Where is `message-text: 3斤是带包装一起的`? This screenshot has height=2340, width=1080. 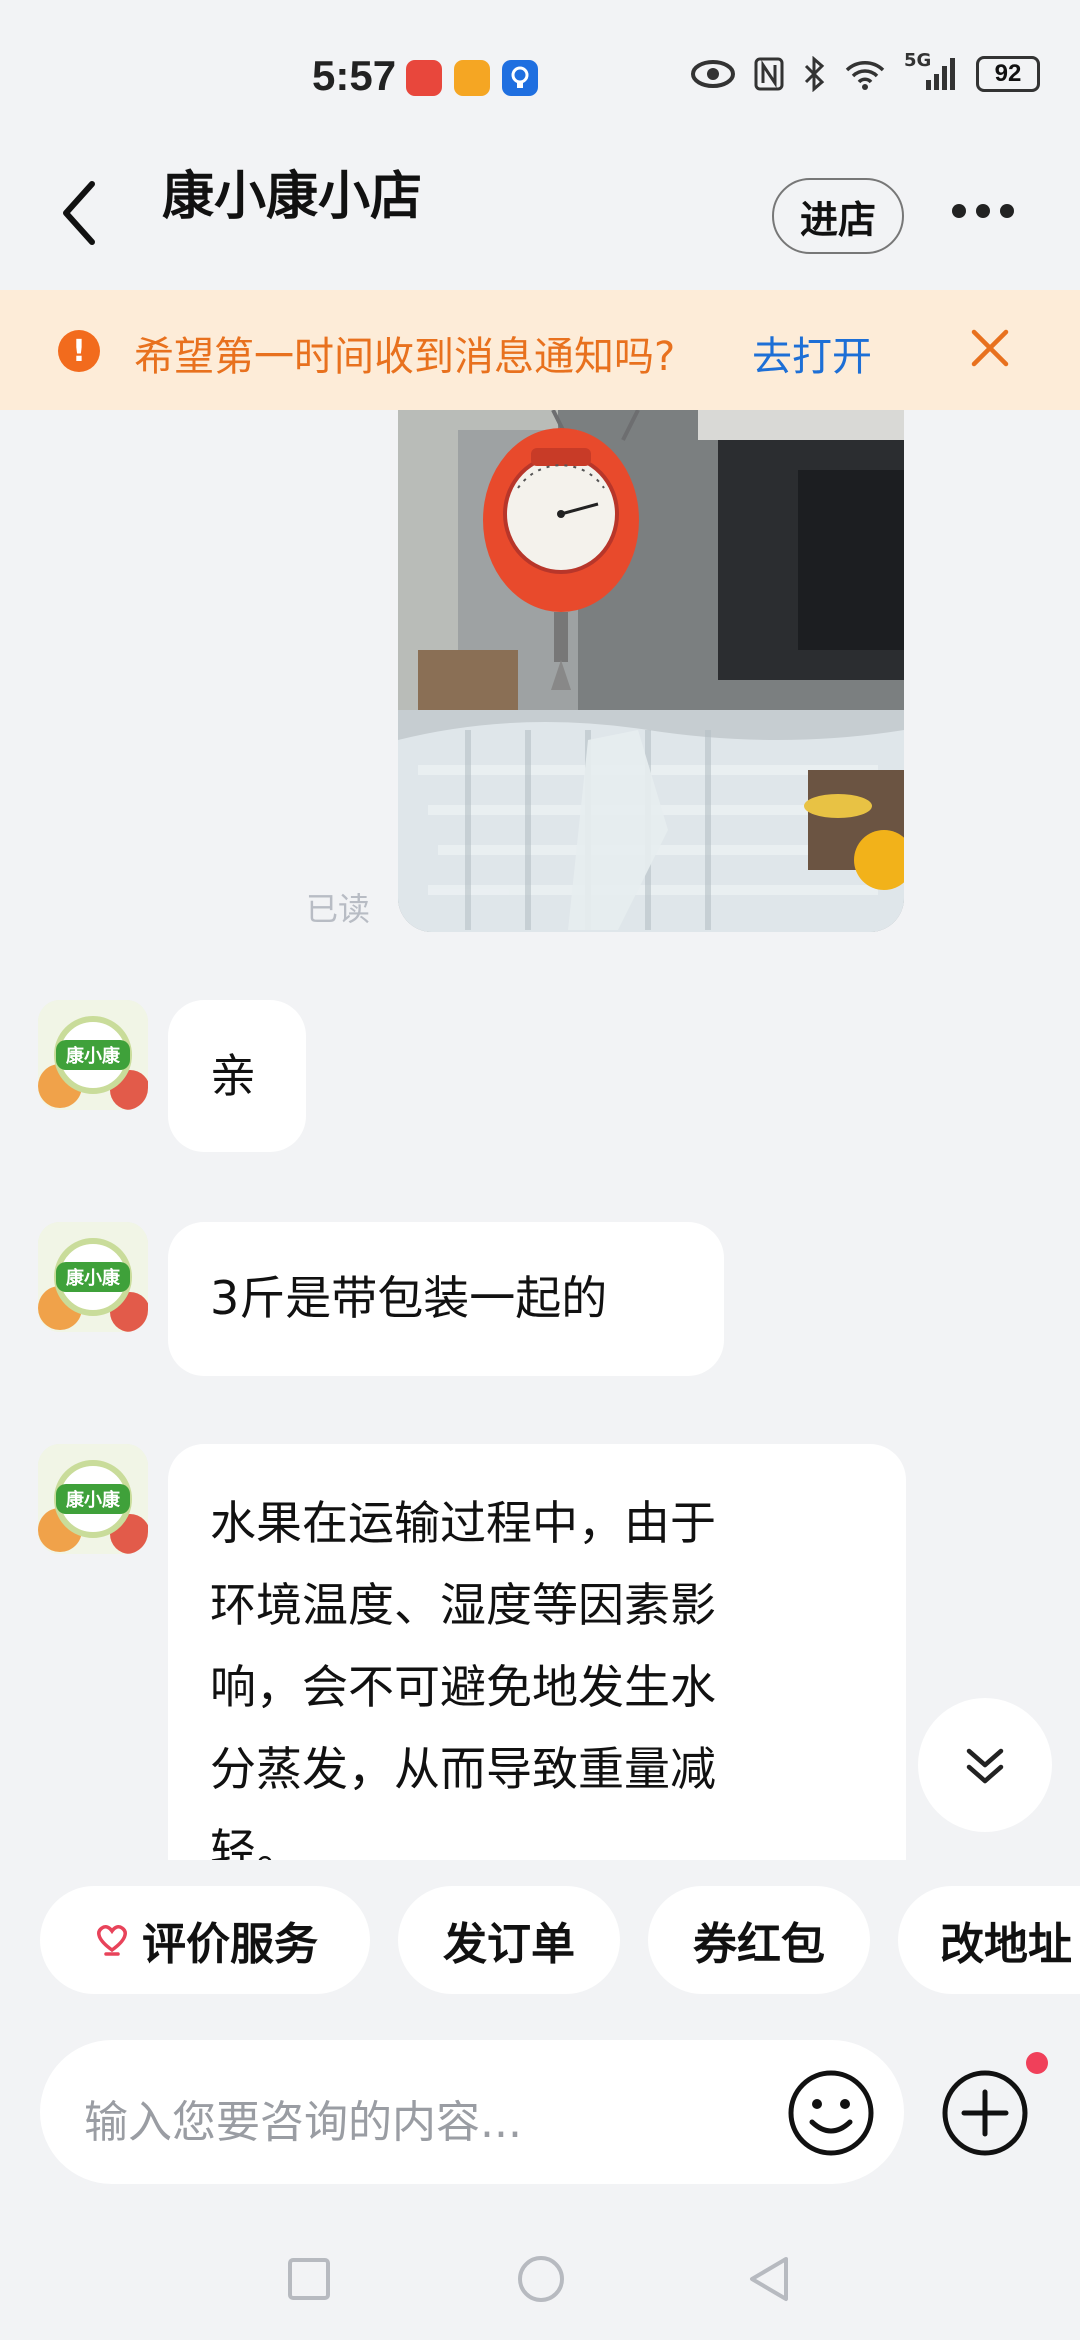
message-text: 3斤是带包装一起的 is located at coordinates (409, 1298).